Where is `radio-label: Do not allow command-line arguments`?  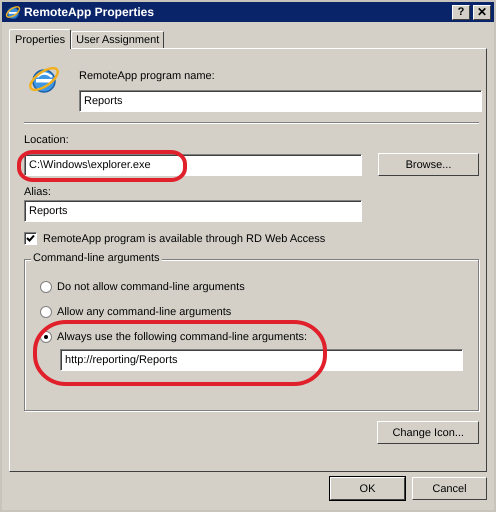
radio-label: Do not allow command-line arguments is located at coordinates (151, 287).